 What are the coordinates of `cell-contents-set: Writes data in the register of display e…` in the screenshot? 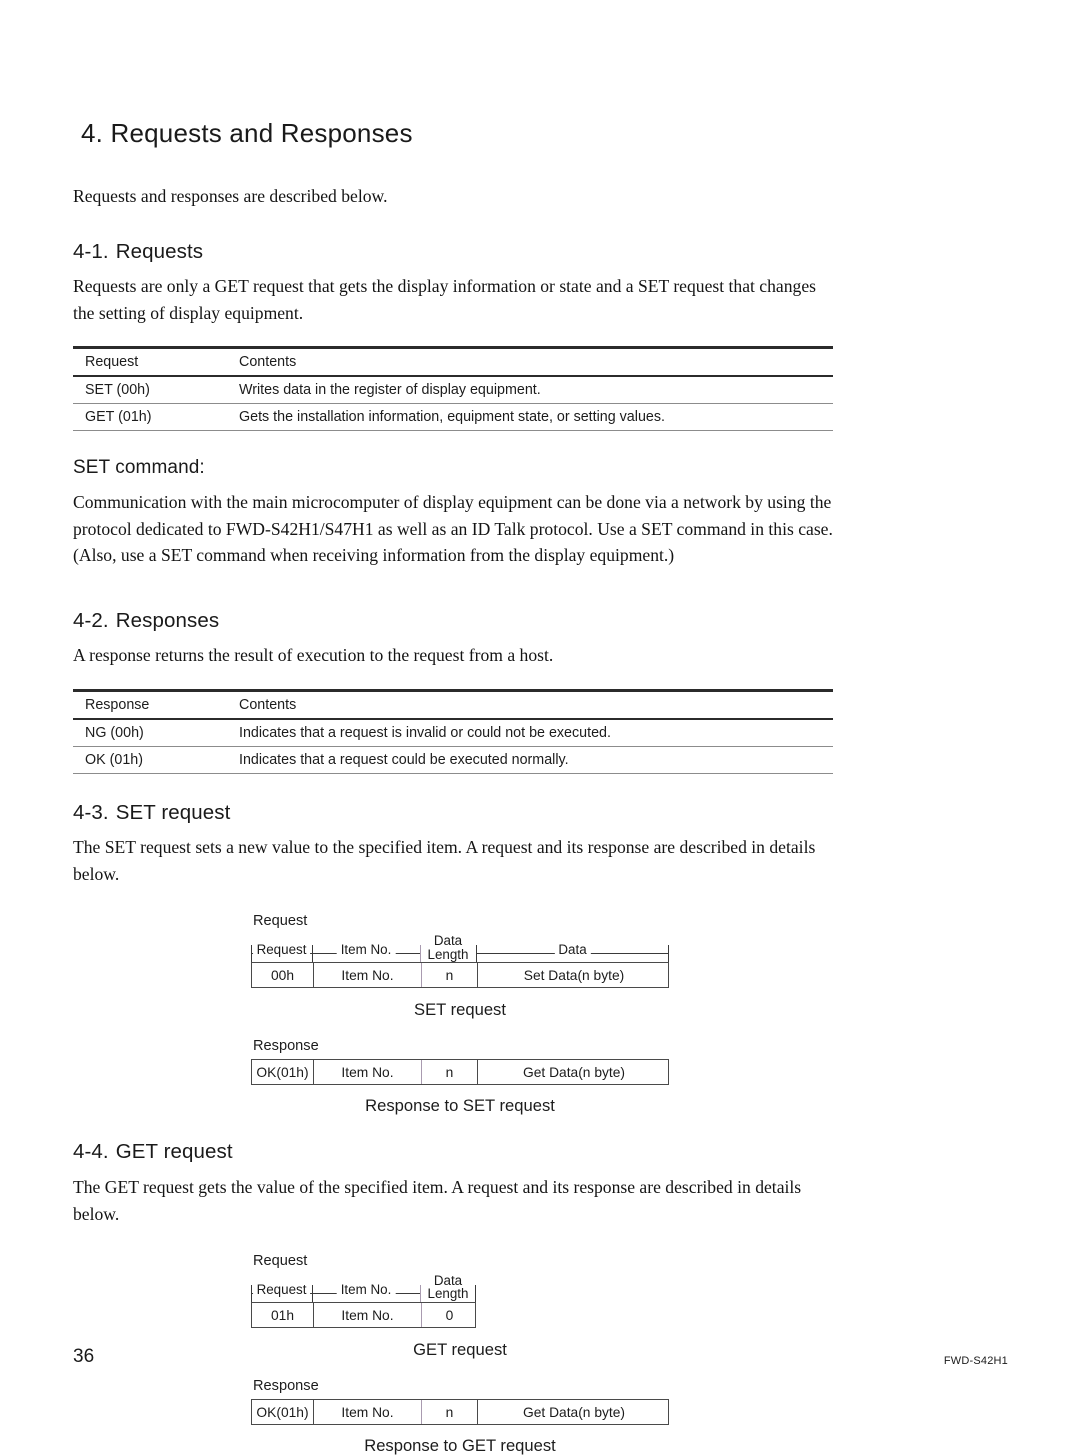 It's located at (534, 390).